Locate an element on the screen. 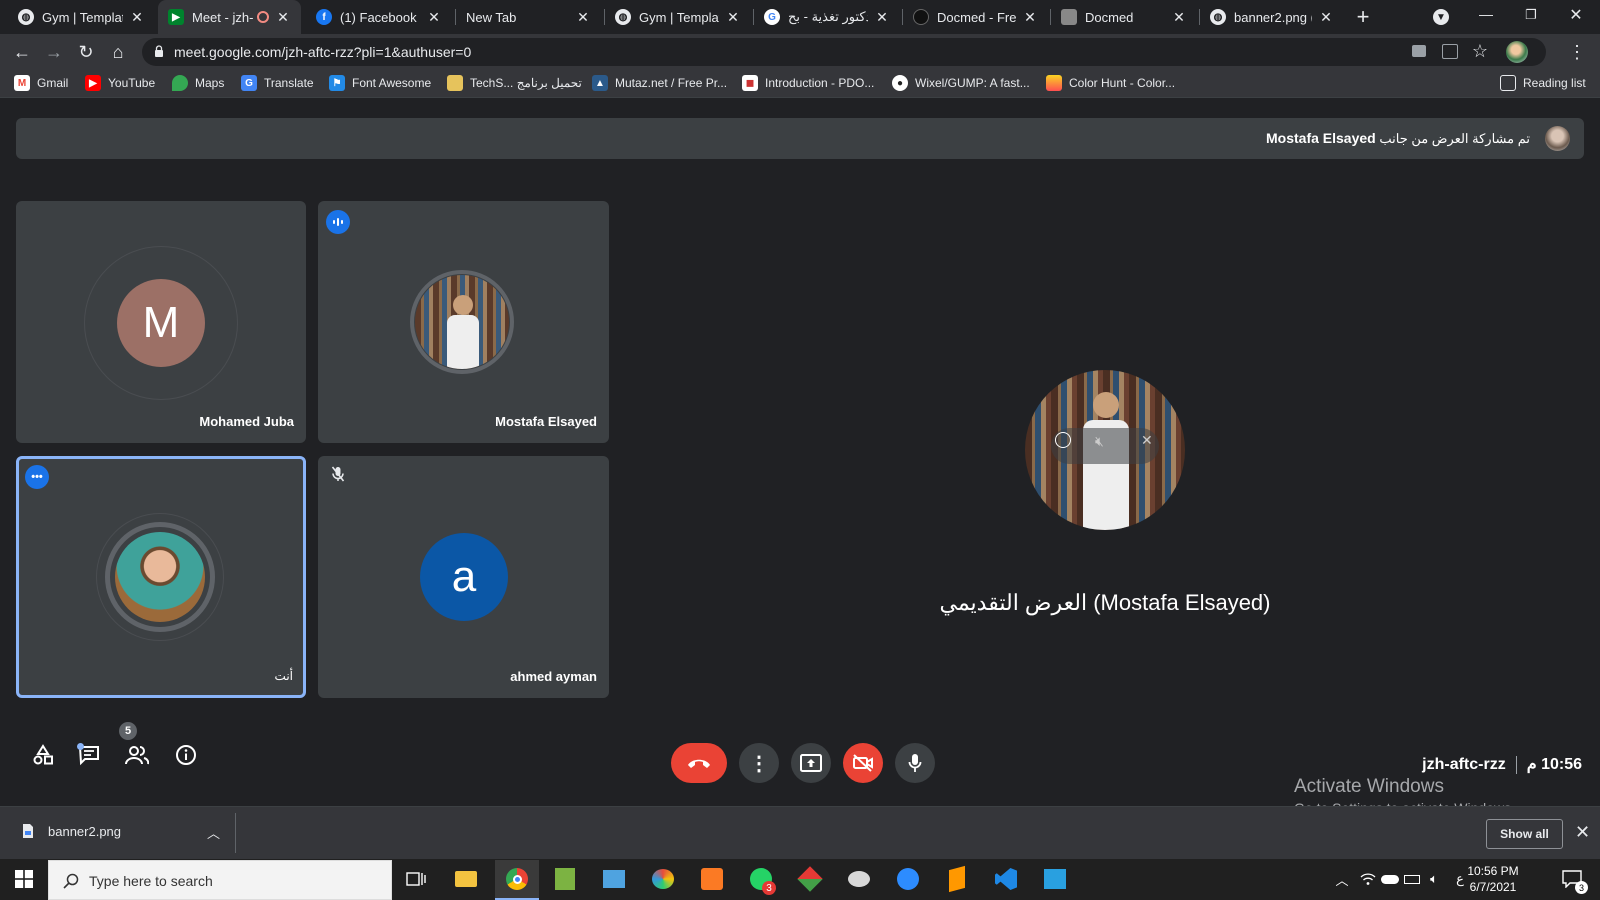 This screenshot has width=1600, height=900. tab-facebook: f (1) Facebook ✕ is located at coordinates (379, 17).